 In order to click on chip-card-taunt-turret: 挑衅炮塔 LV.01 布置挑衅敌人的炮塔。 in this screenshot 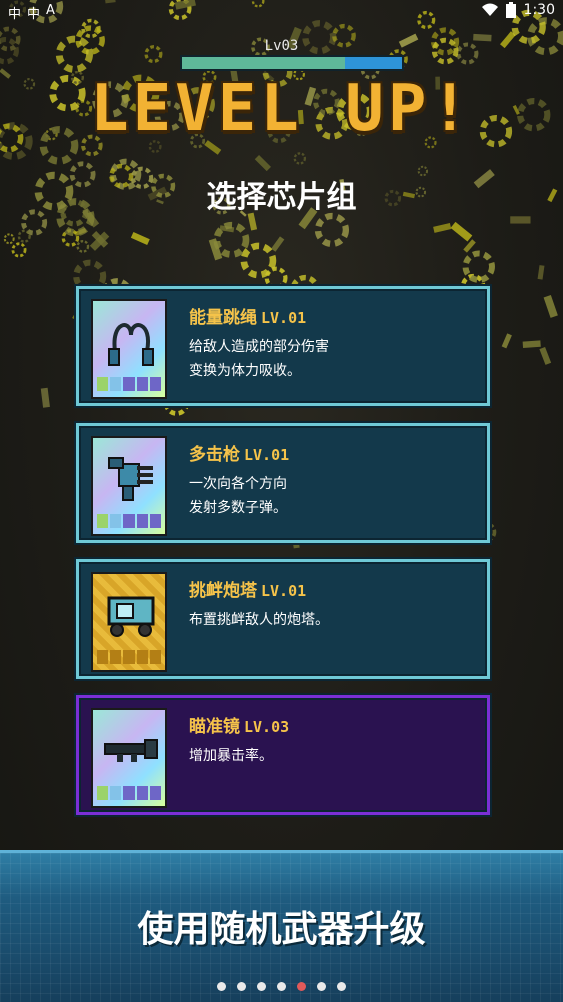, I will do `click(283, 619)`.